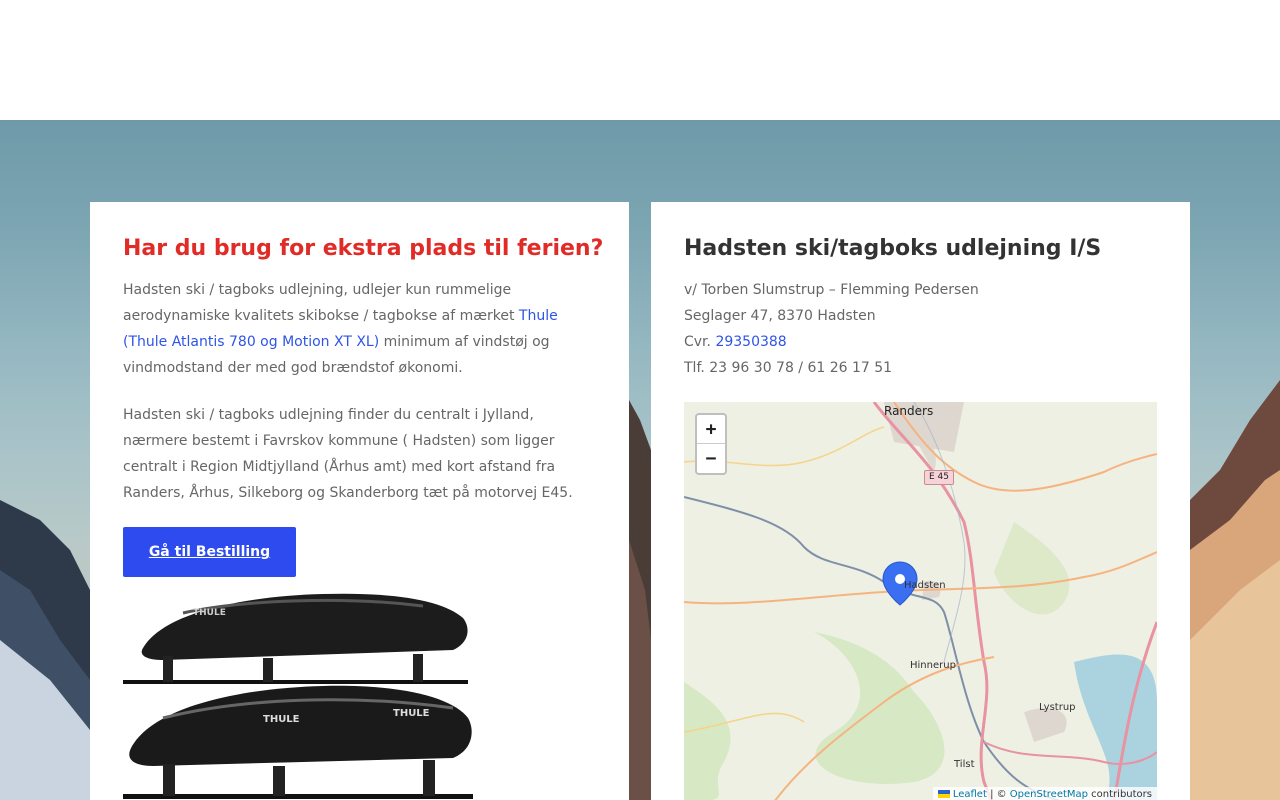 This screenshot has height=800, width=1280. Describe the element at coordinates (831, 290) in the screenshot. I see `owners-line: v/ Torben Slumstrup – Flemming Pedersen` at that location.